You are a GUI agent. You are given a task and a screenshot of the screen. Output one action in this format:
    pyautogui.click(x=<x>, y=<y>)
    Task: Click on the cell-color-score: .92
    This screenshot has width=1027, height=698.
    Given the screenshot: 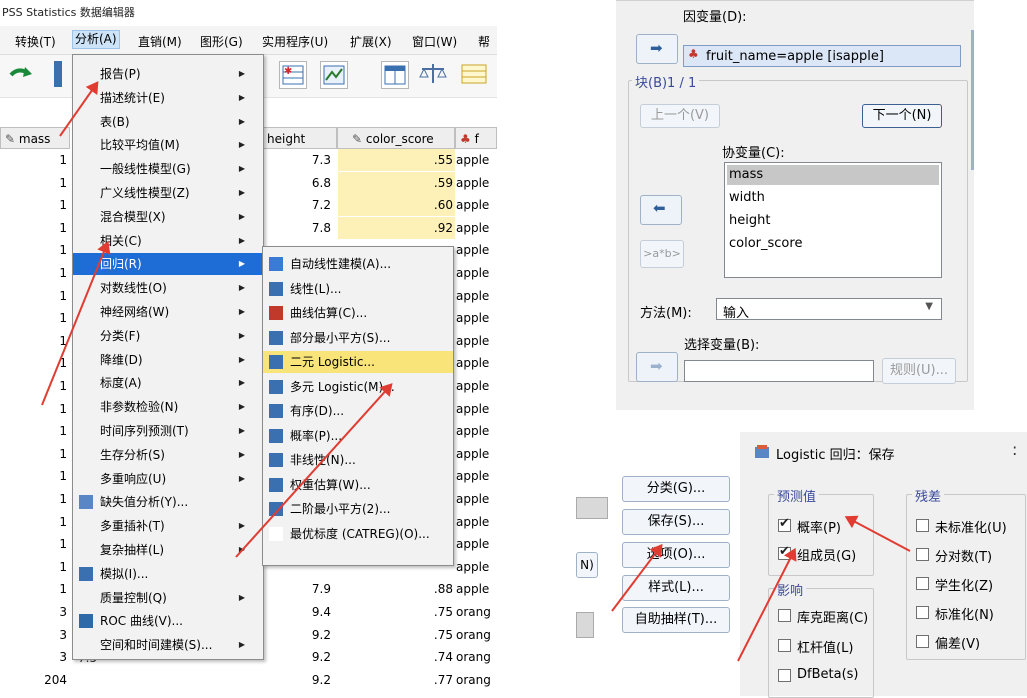 What is the action you would take?
    pyautogui.click(x=396, y=228)
    